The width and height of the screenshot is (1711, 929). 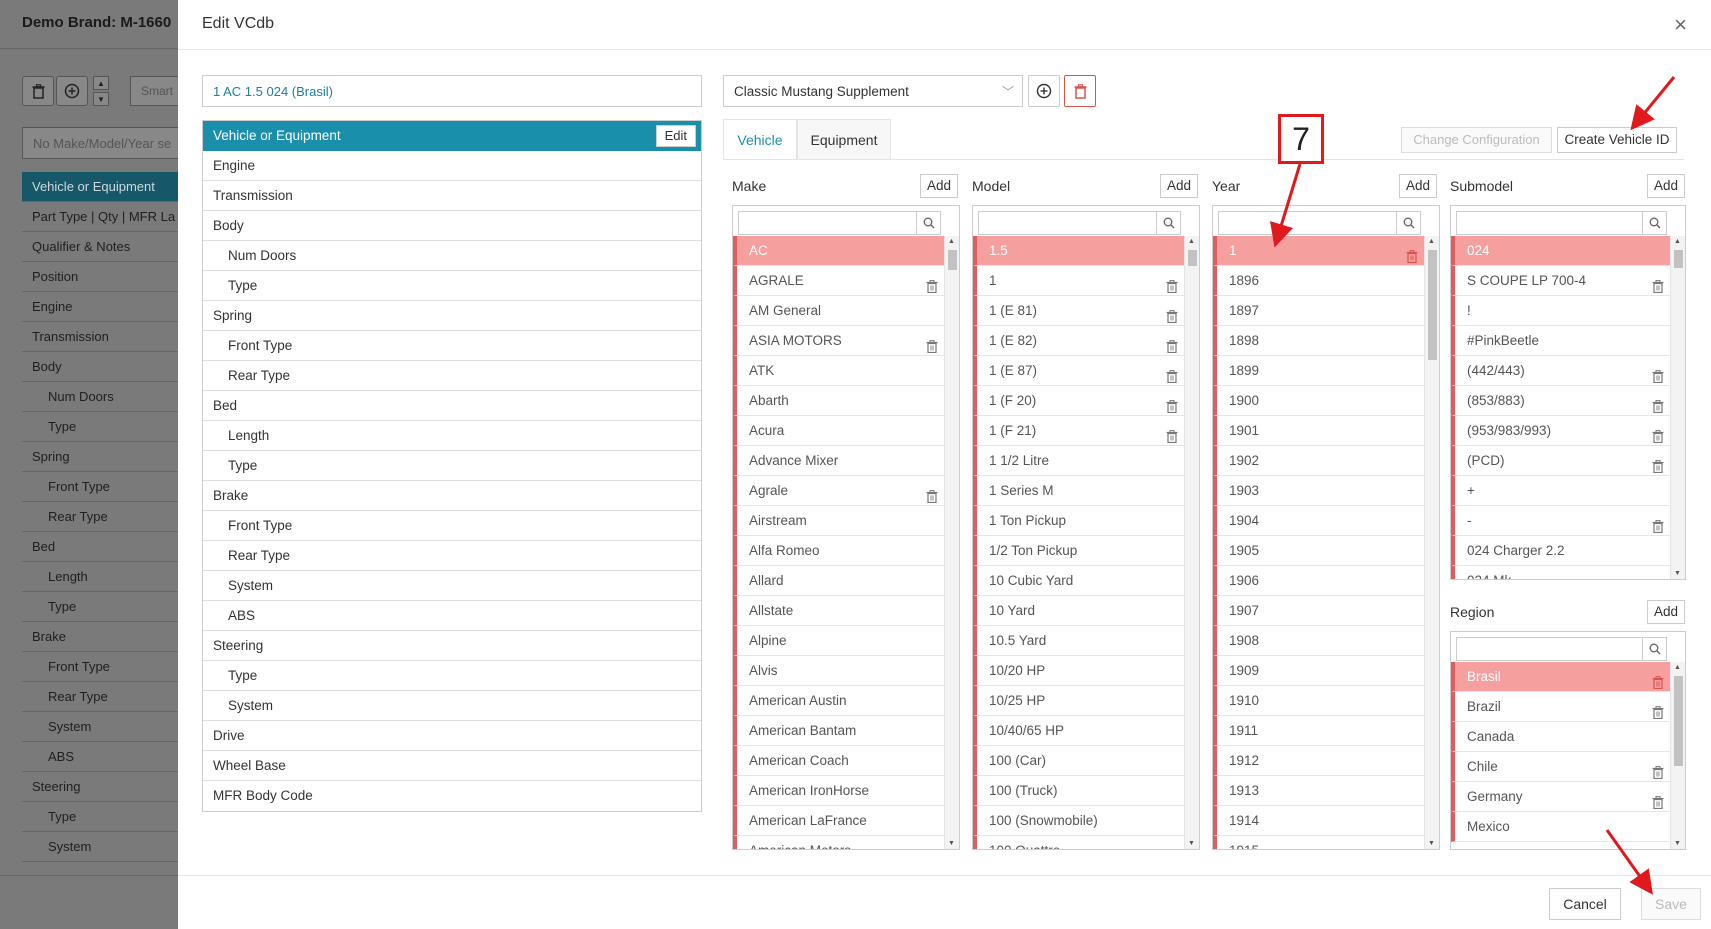 I want to click on background-sidebar-item: Part Type | Qty | MFR La, so click(x=100, y=217).